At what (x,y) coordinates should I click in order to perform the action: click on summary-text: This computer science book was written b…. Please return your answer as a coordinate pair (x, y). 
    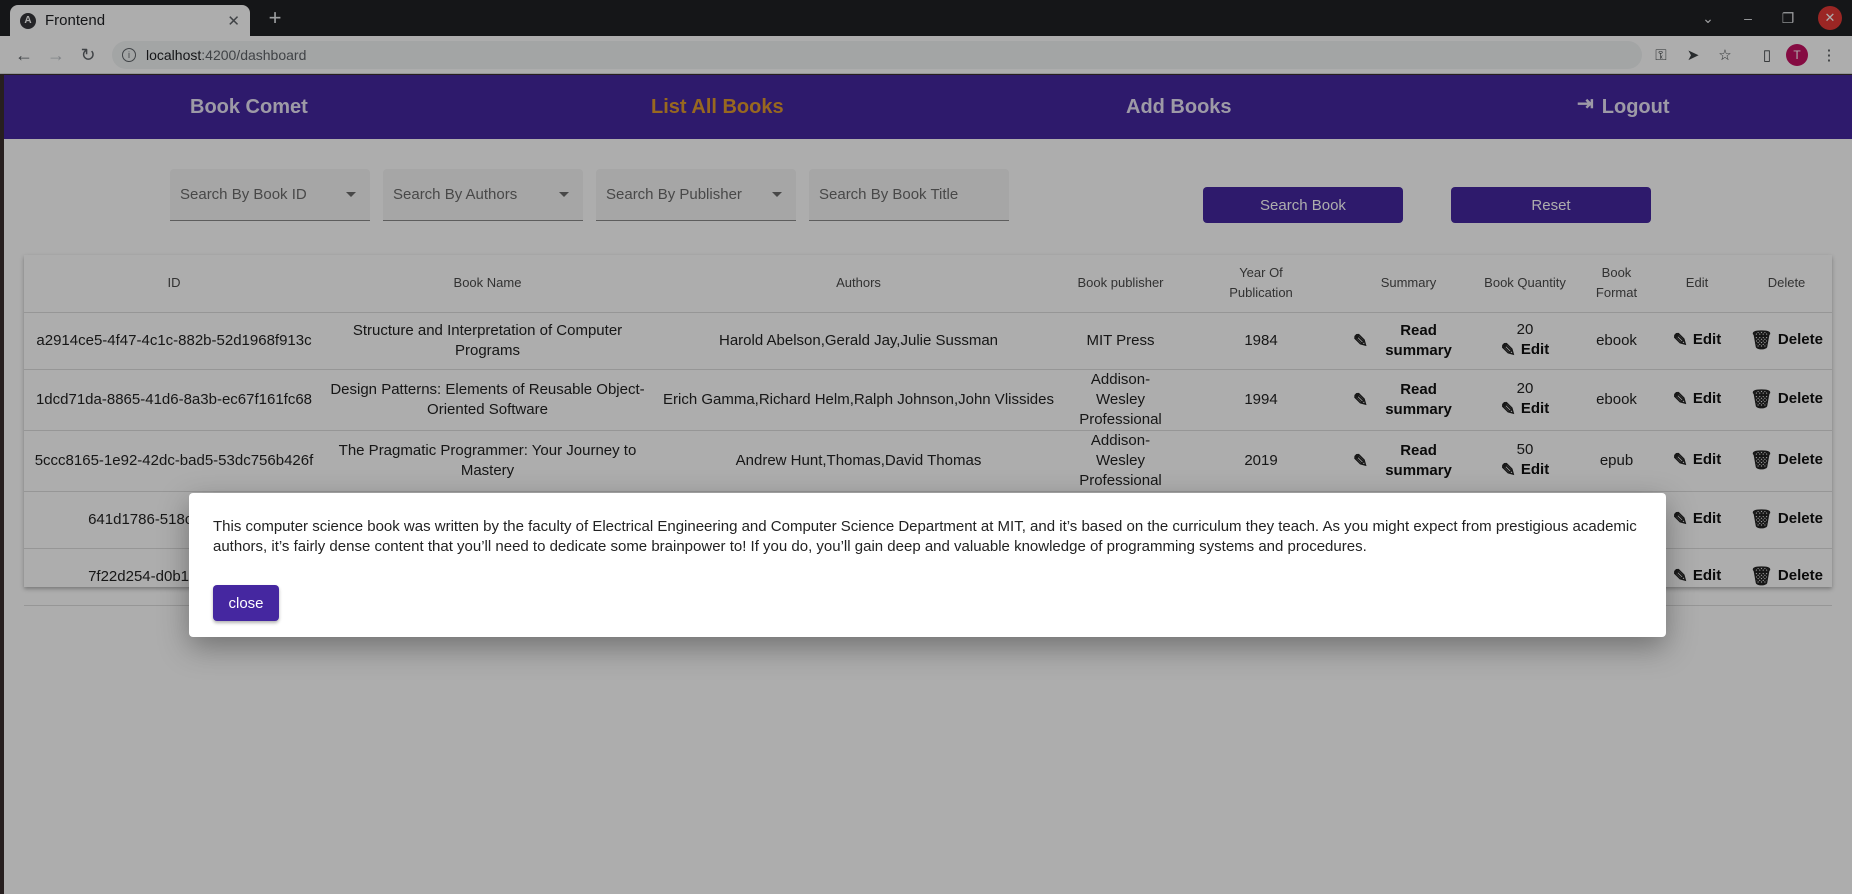
    Looking at the image, I should click on (925, 536).